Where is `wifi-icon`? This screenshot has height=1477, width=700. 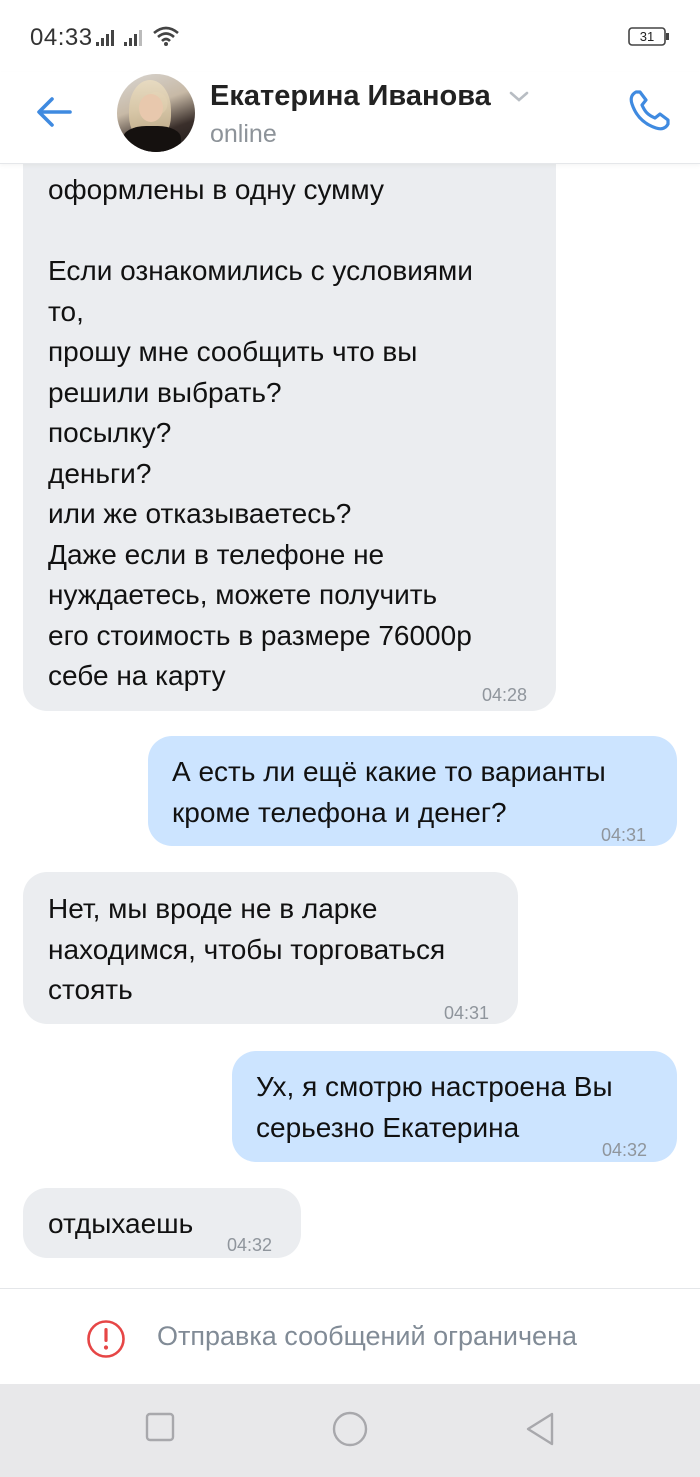 wifi-icon is located at coordinates (166, 36).